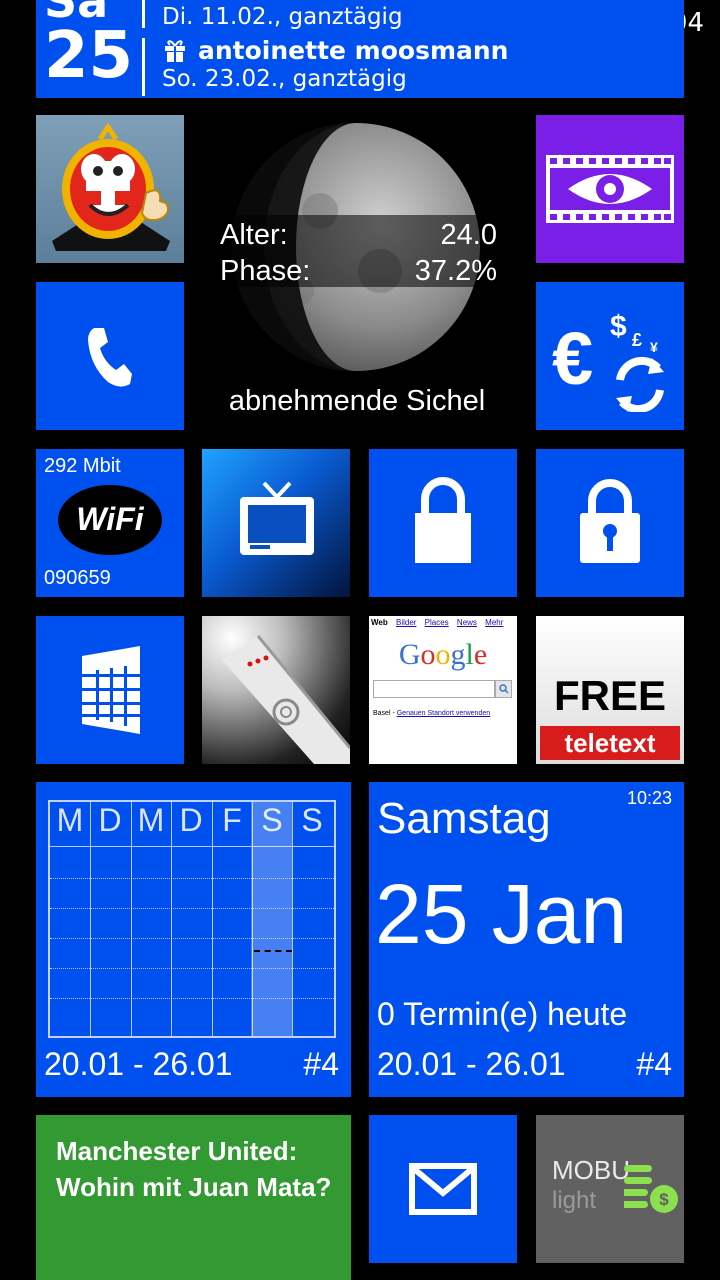  What do you see at coordinates (467, 622) in the screenshot?
I see `google-tab-news: News` at bounding box center [467, 622].